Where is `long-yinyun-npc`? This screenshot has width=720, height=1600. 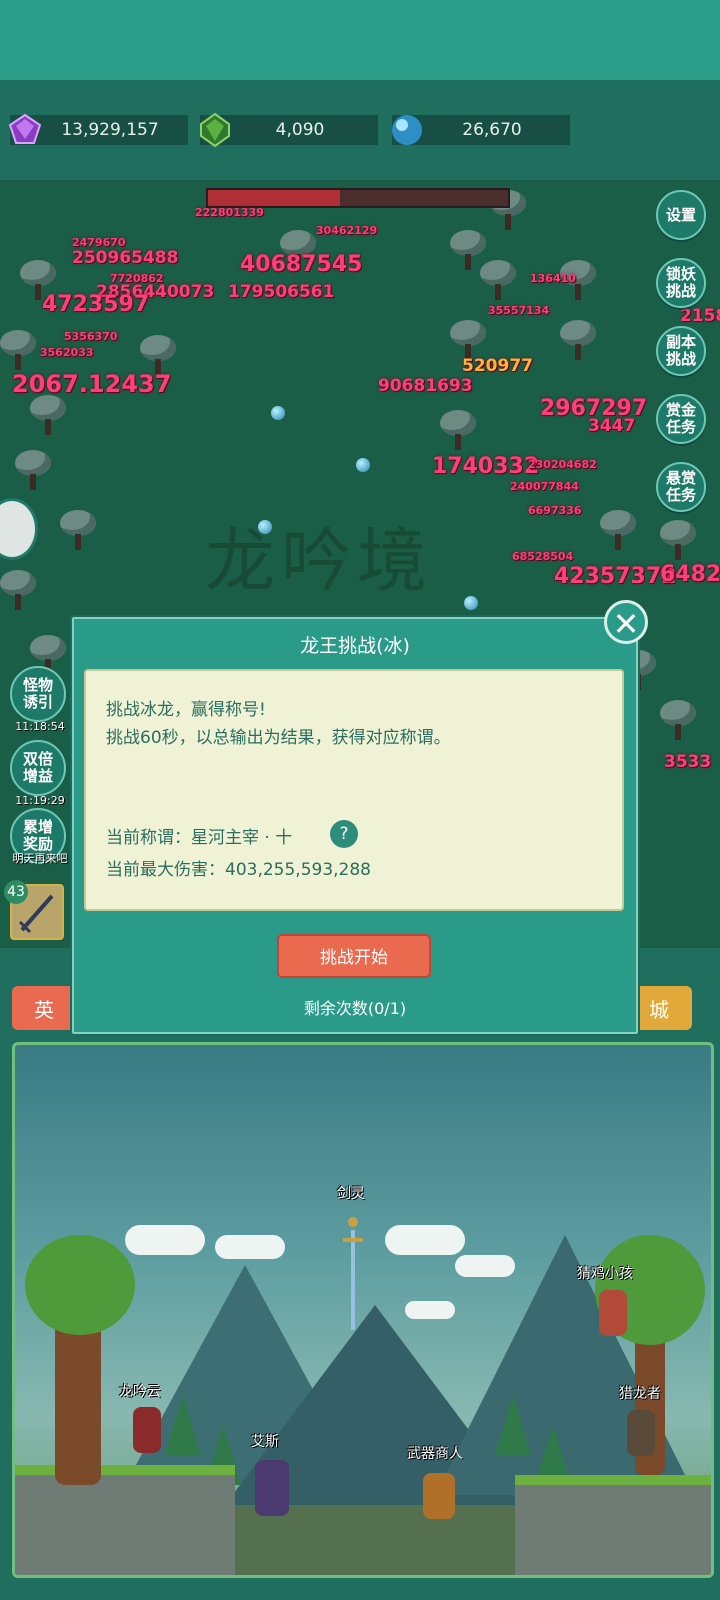 long-yinyun-npc is located at coordinates (147, 1430).